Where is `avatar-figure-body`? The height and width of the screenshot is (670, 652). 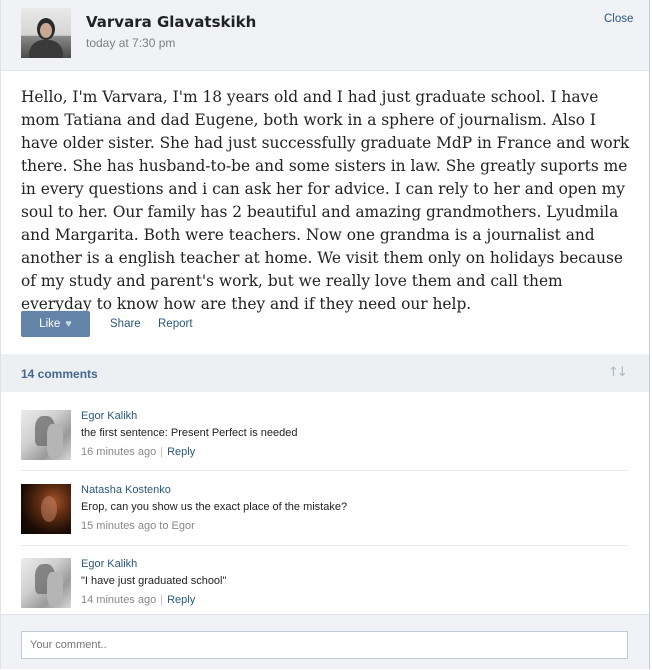
avatar-figure-body is located at coordinates (46, 49).